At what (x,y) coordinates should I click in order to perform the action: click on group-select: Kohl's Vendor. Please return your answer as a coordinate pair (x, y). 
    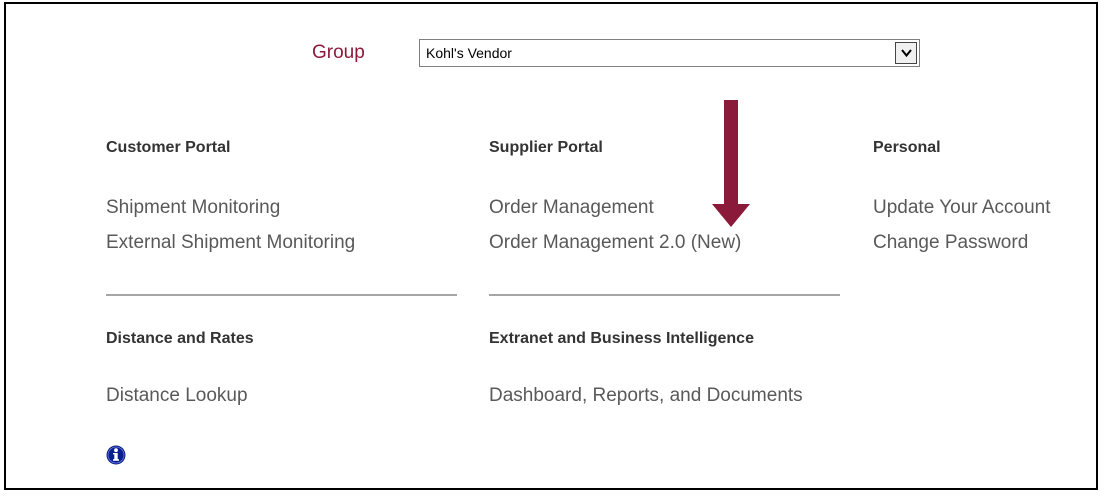
    Looking at the image, I should click on (669, 53).